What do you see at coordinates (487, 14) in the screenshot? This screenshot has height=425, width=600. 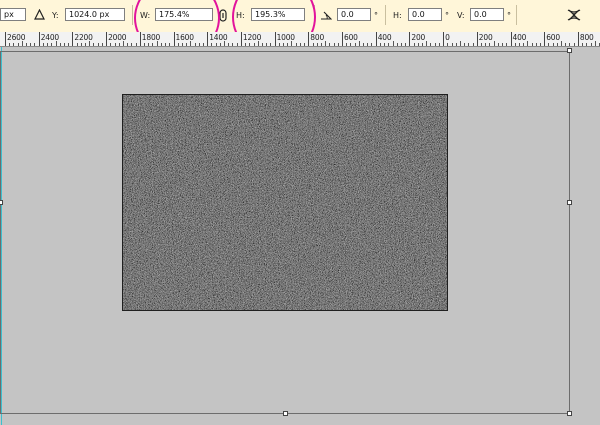 I see `vertical-skew-field: 0.0` at bounding box center [487, 14].